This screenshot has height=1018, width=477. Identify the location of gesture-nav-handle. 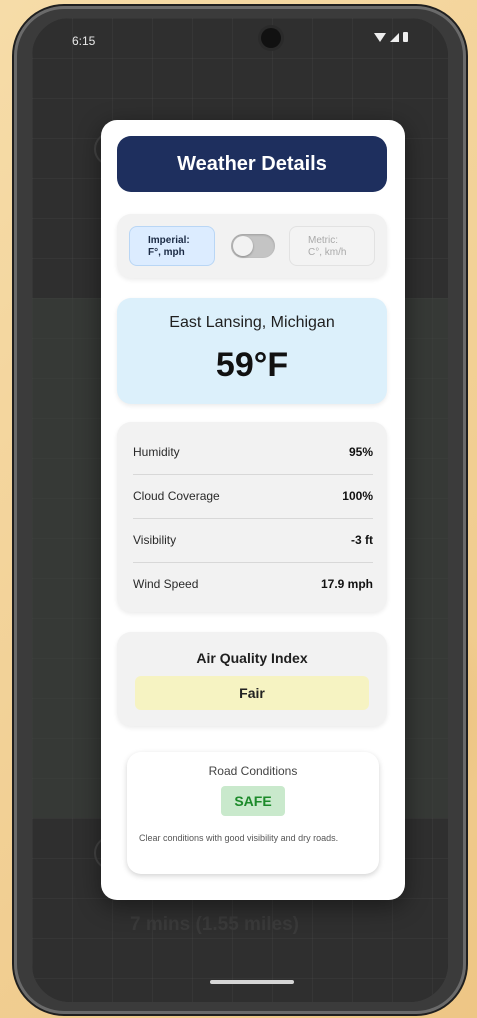
(252, 982).